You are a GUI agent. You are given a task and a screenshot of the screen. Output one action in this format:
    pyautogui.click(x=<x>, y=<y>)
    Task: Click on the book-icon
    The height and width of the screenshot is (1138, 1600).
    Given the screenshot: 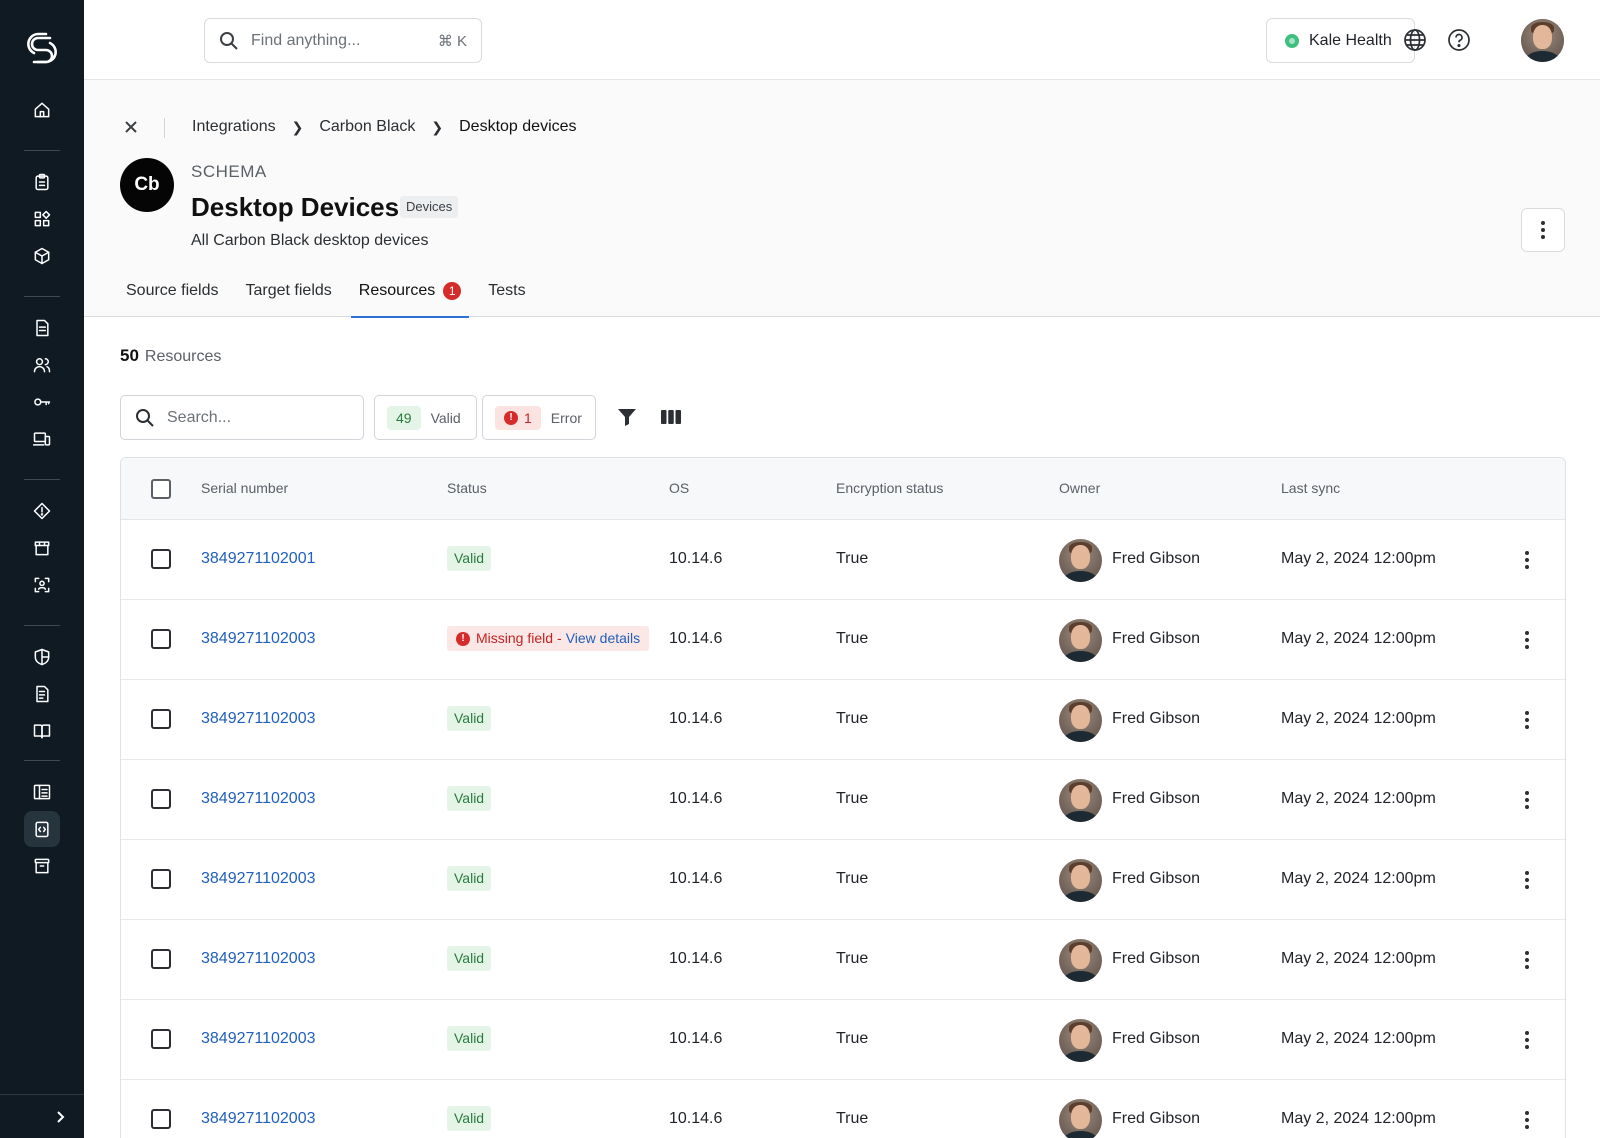 What is the action you would take?
    pyautogui.click(x=42, y=731)
    